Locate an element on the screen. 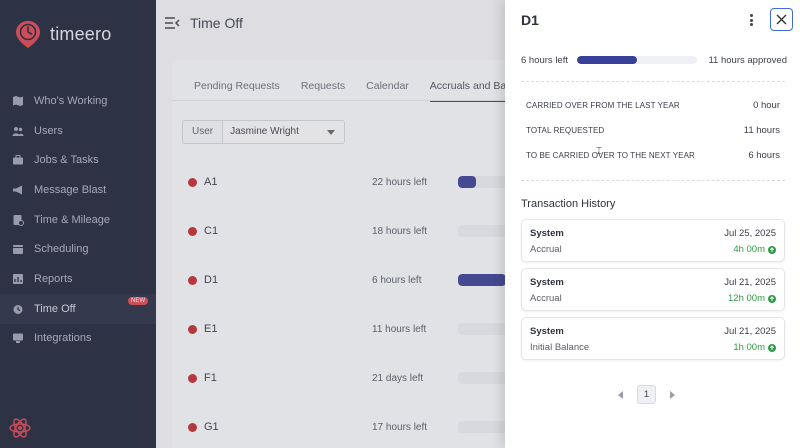 The width and height of the screenshot is (800, 448). sidebar-item-label: Message Blast is located at coordinates (70, 189).